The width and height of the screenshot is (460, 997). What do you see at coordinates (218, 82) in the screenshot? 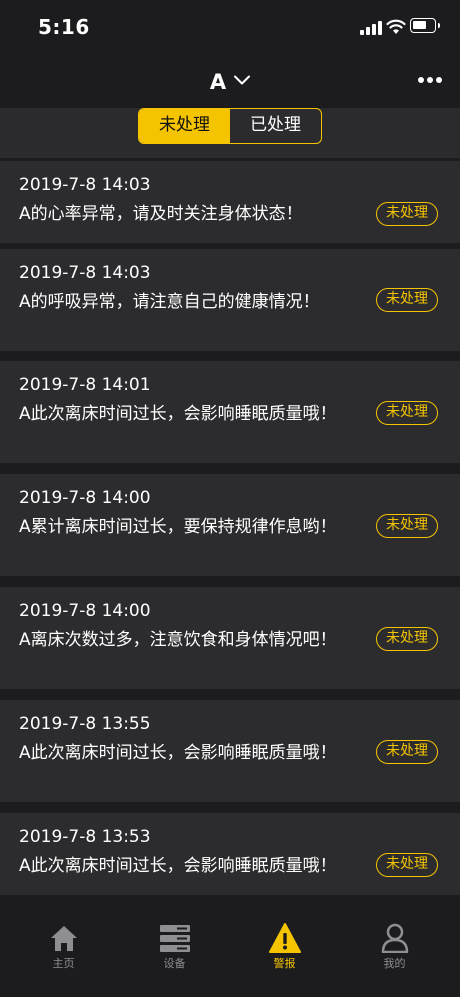
I see `nav-title: A` at bounding box center [218, 82].